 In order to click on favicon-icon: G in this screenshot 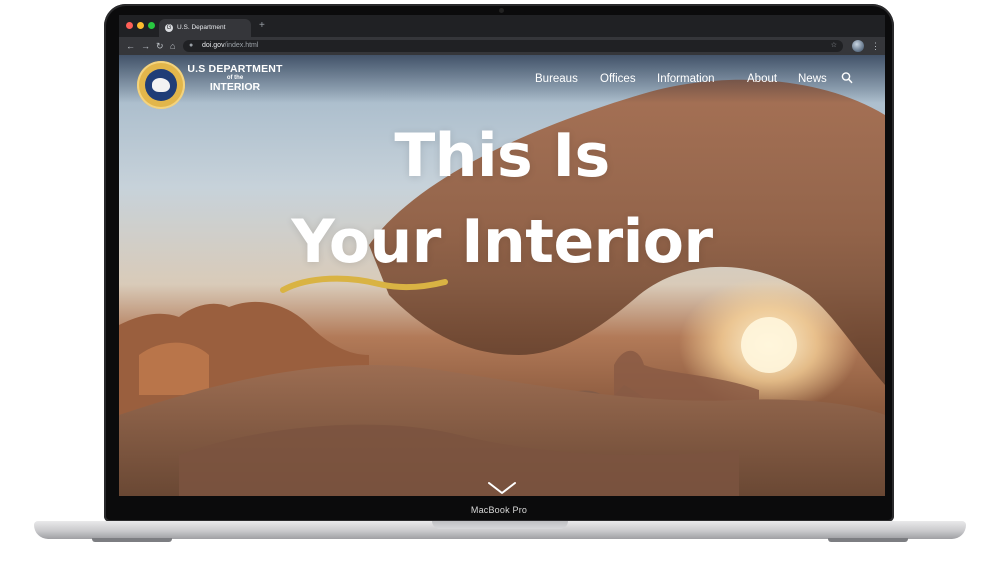, I will do `click(169, 28)`.